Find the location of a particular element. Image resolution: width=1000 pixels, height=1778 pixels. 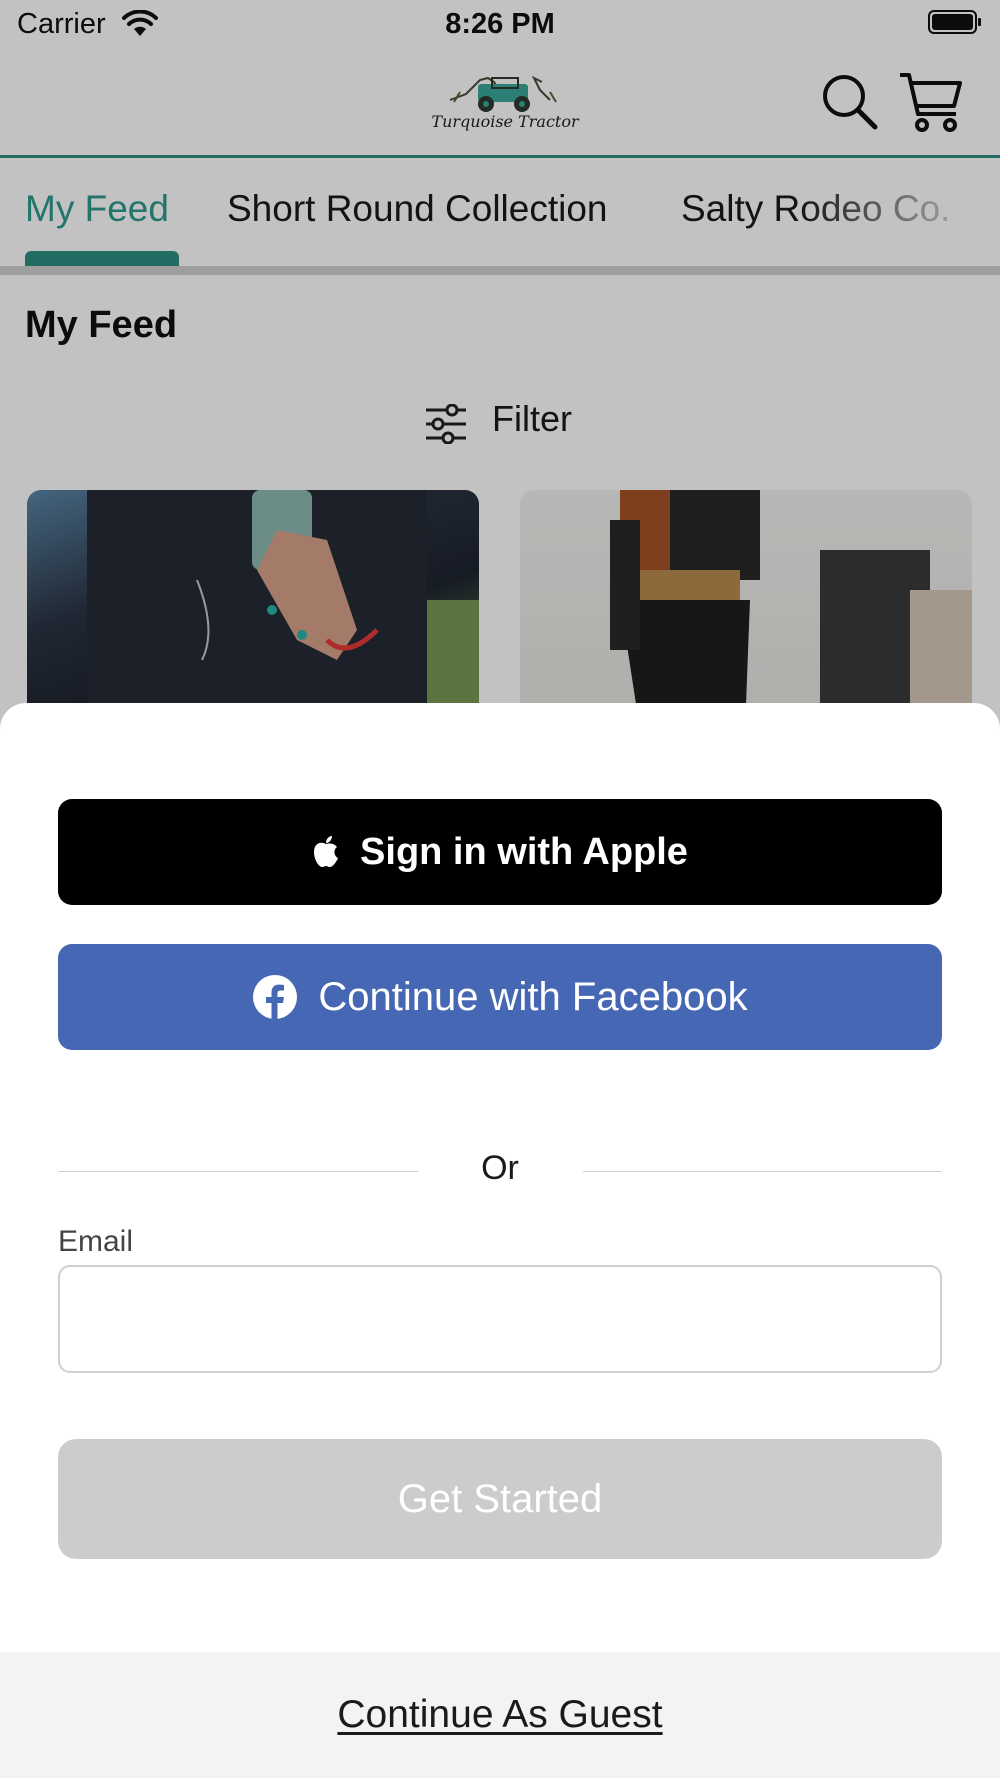

continue-as-guest-link: Continue As Guest is located at coordinates (499, 1715).